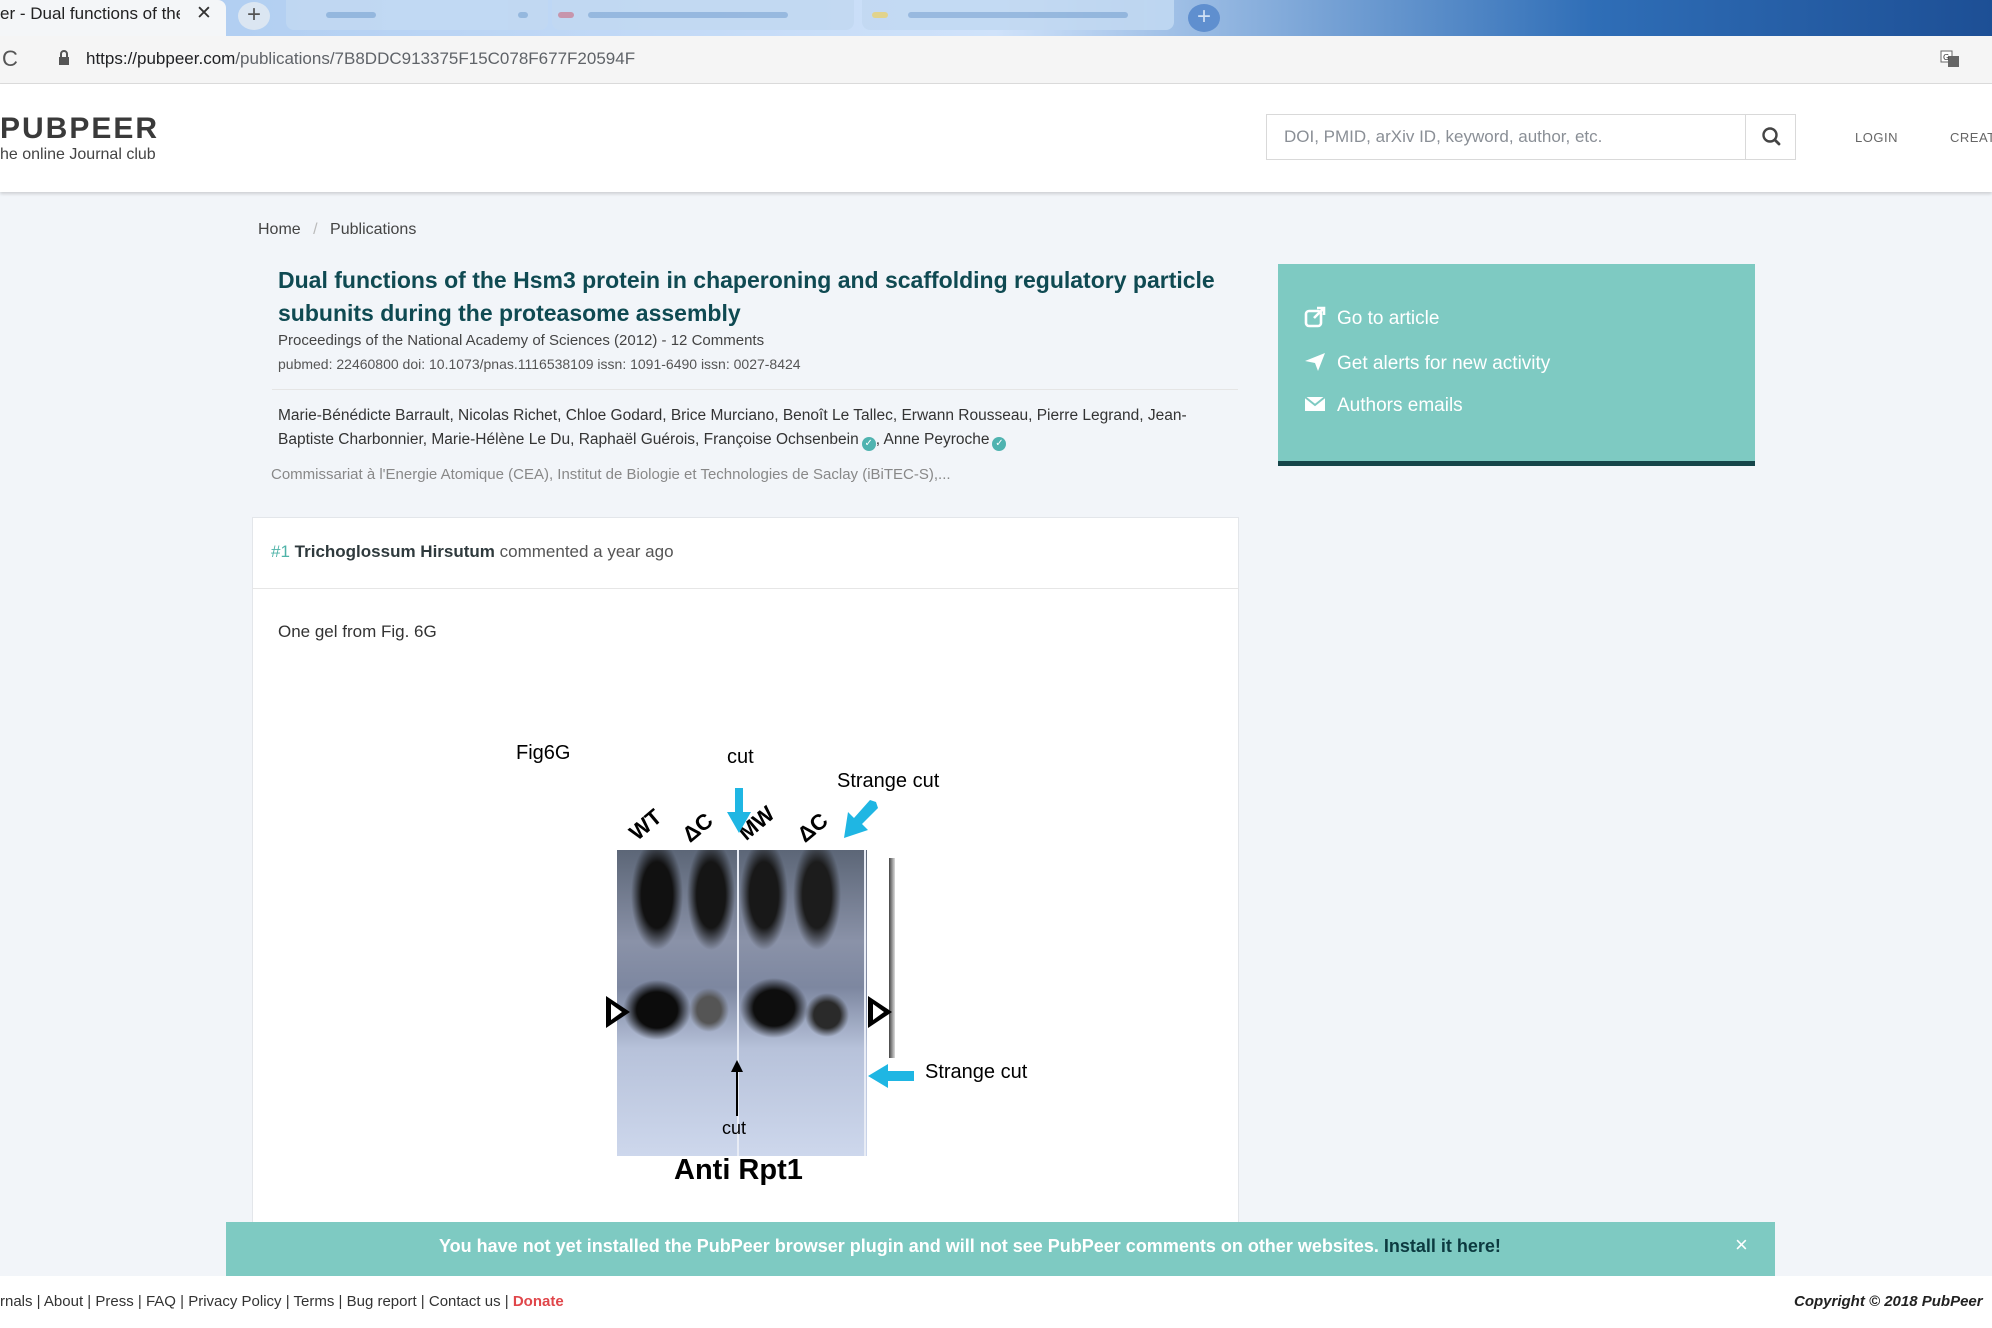 The image size is (1992, 1328). I want to click on get-alerts-link: Get alerts for new activity, so click(1443, 364).